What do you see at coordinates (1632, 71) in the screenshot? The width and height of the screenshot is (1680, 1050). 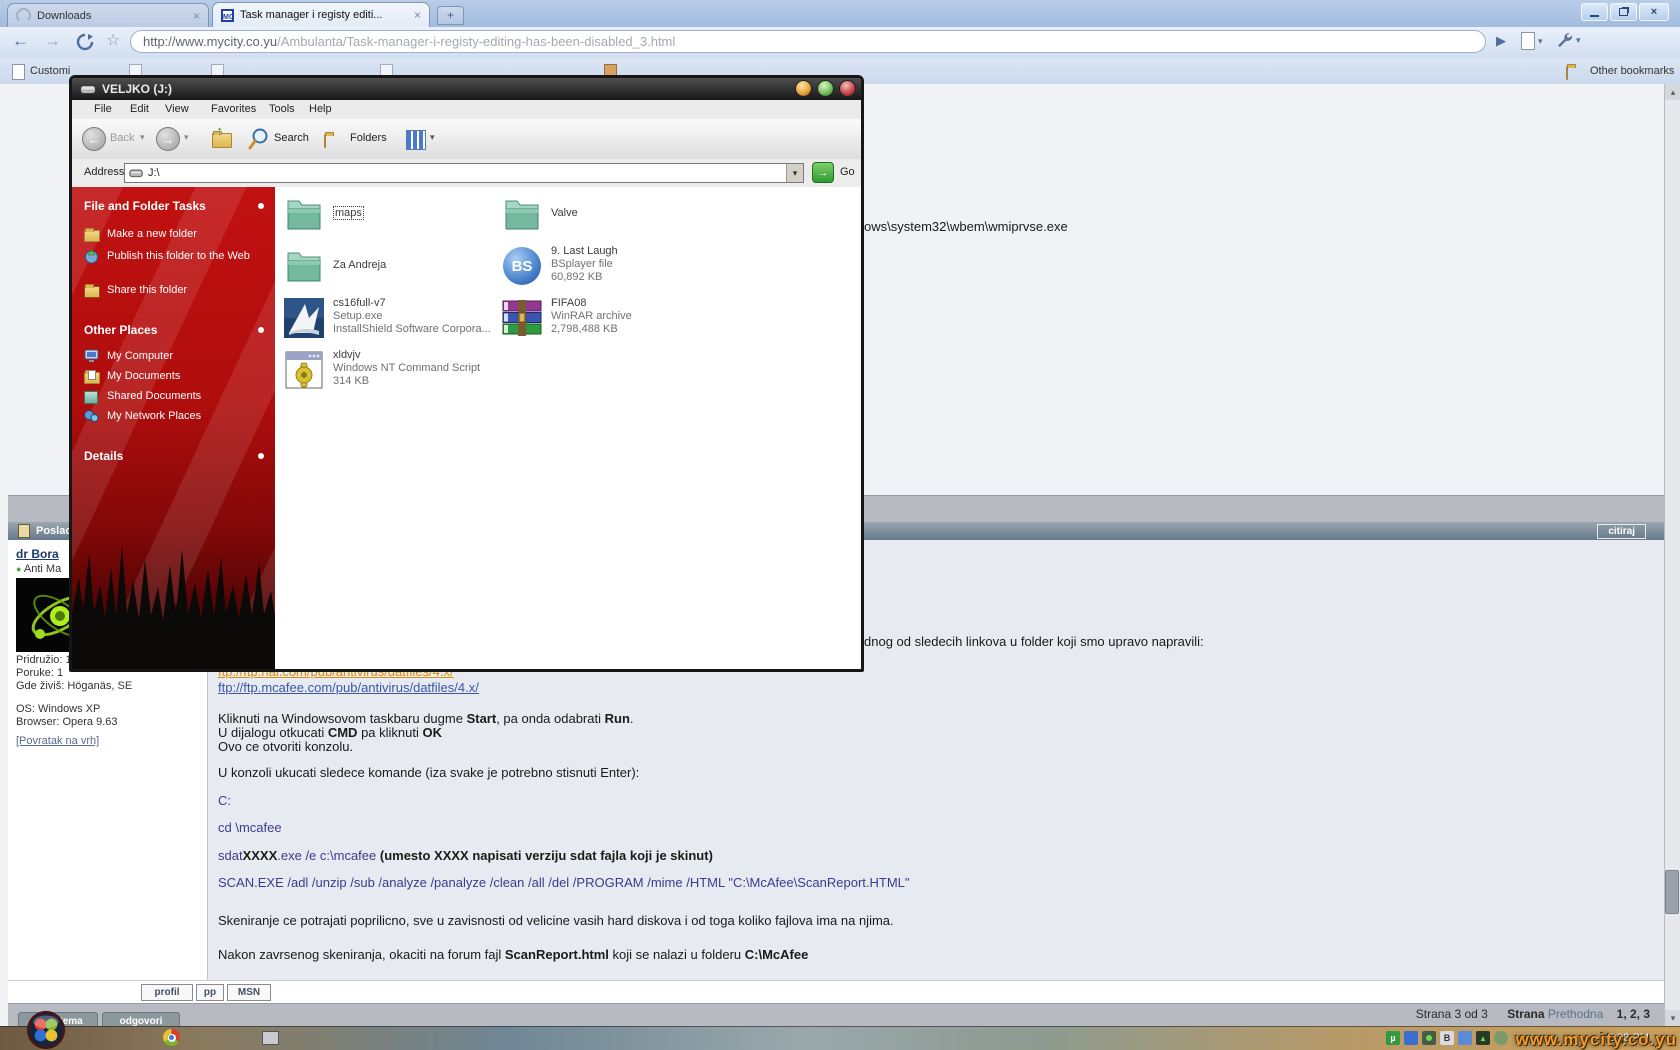 I see `other-bookmarks-button: Other bookmarks` at bounding box center [1632, 71].